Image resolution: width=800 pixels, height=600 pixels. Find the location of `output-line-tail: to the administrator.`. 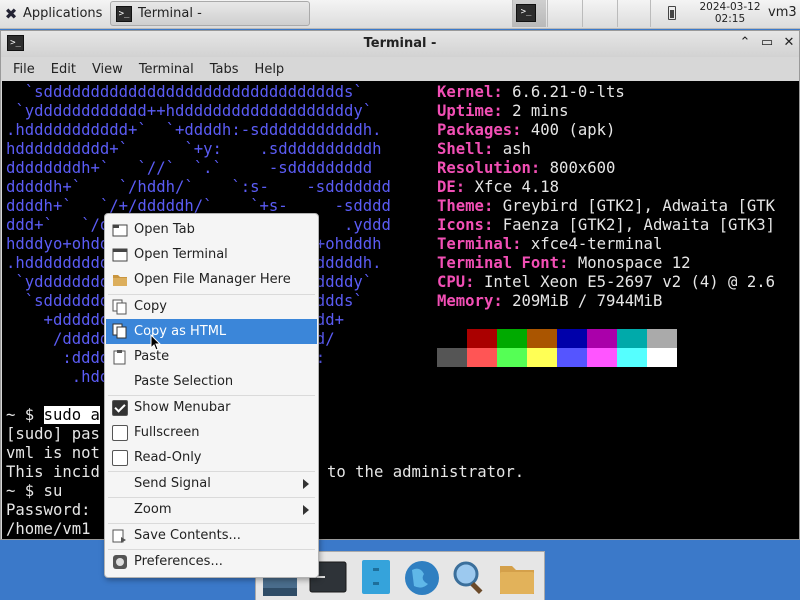

output-line-tail: to the administrator. is located at coordinates (426, 472).